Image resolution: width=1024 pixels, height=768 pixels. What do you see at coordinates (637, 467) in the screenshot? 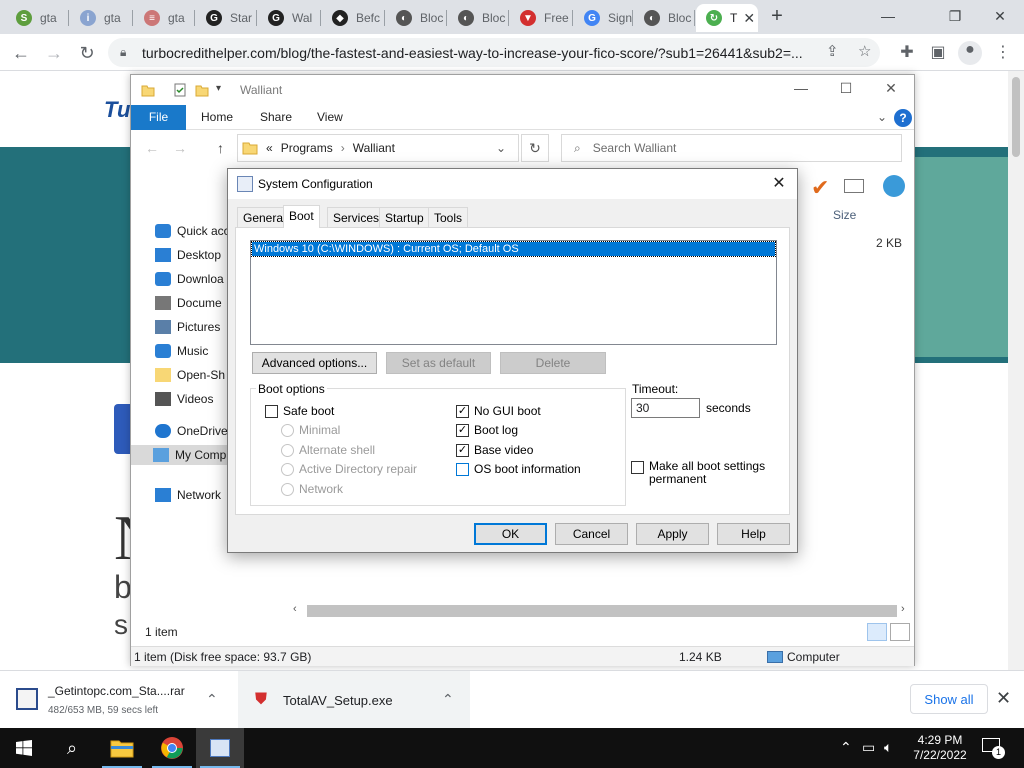
I see `make-permanent-checkbox` at bounding box center [637, 467].